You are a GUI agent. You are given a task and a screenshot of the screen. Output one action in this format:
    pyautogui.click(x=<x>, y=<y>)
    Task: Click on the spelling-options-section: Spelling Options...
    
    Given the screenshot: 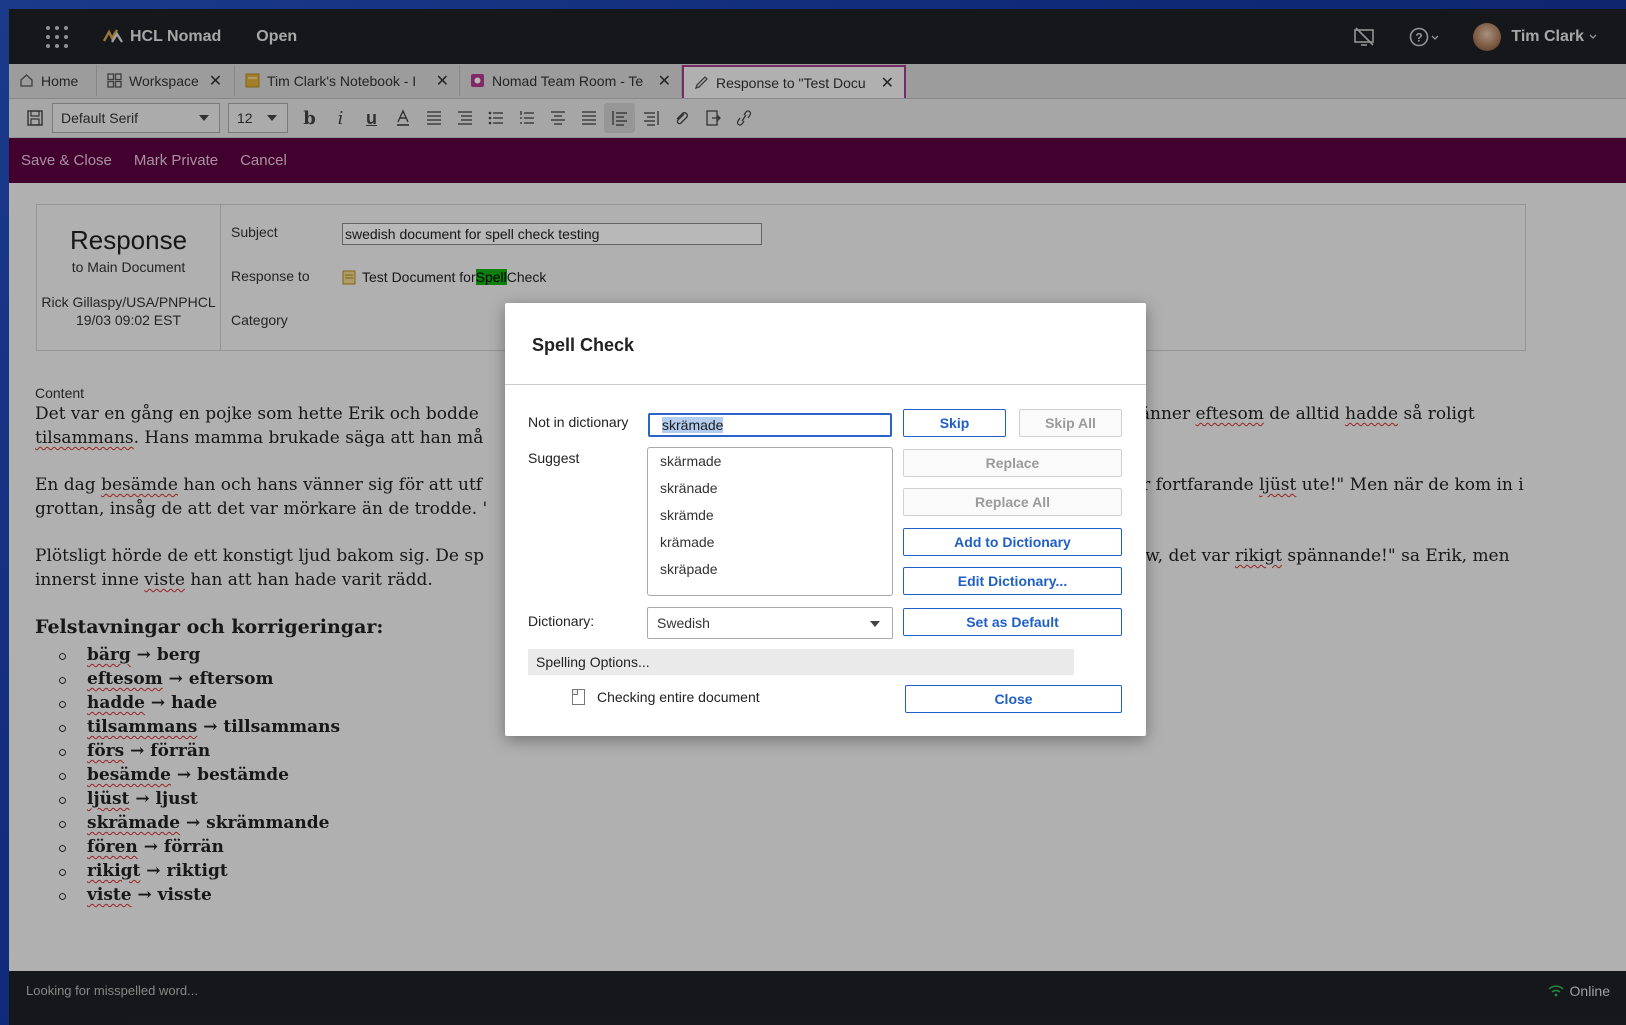 What is the action you would take?
    pyautogui.click(x=801, y=662)
    